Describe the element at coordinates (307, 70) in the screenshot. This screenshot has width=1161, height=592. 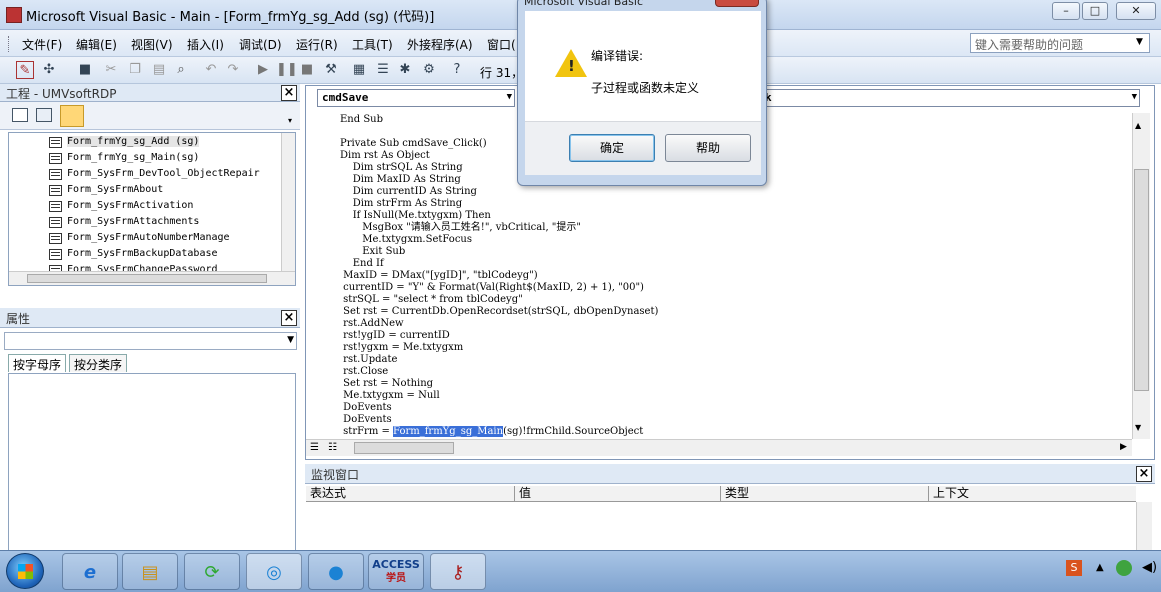
I see `reset-icon: ■` at that location.